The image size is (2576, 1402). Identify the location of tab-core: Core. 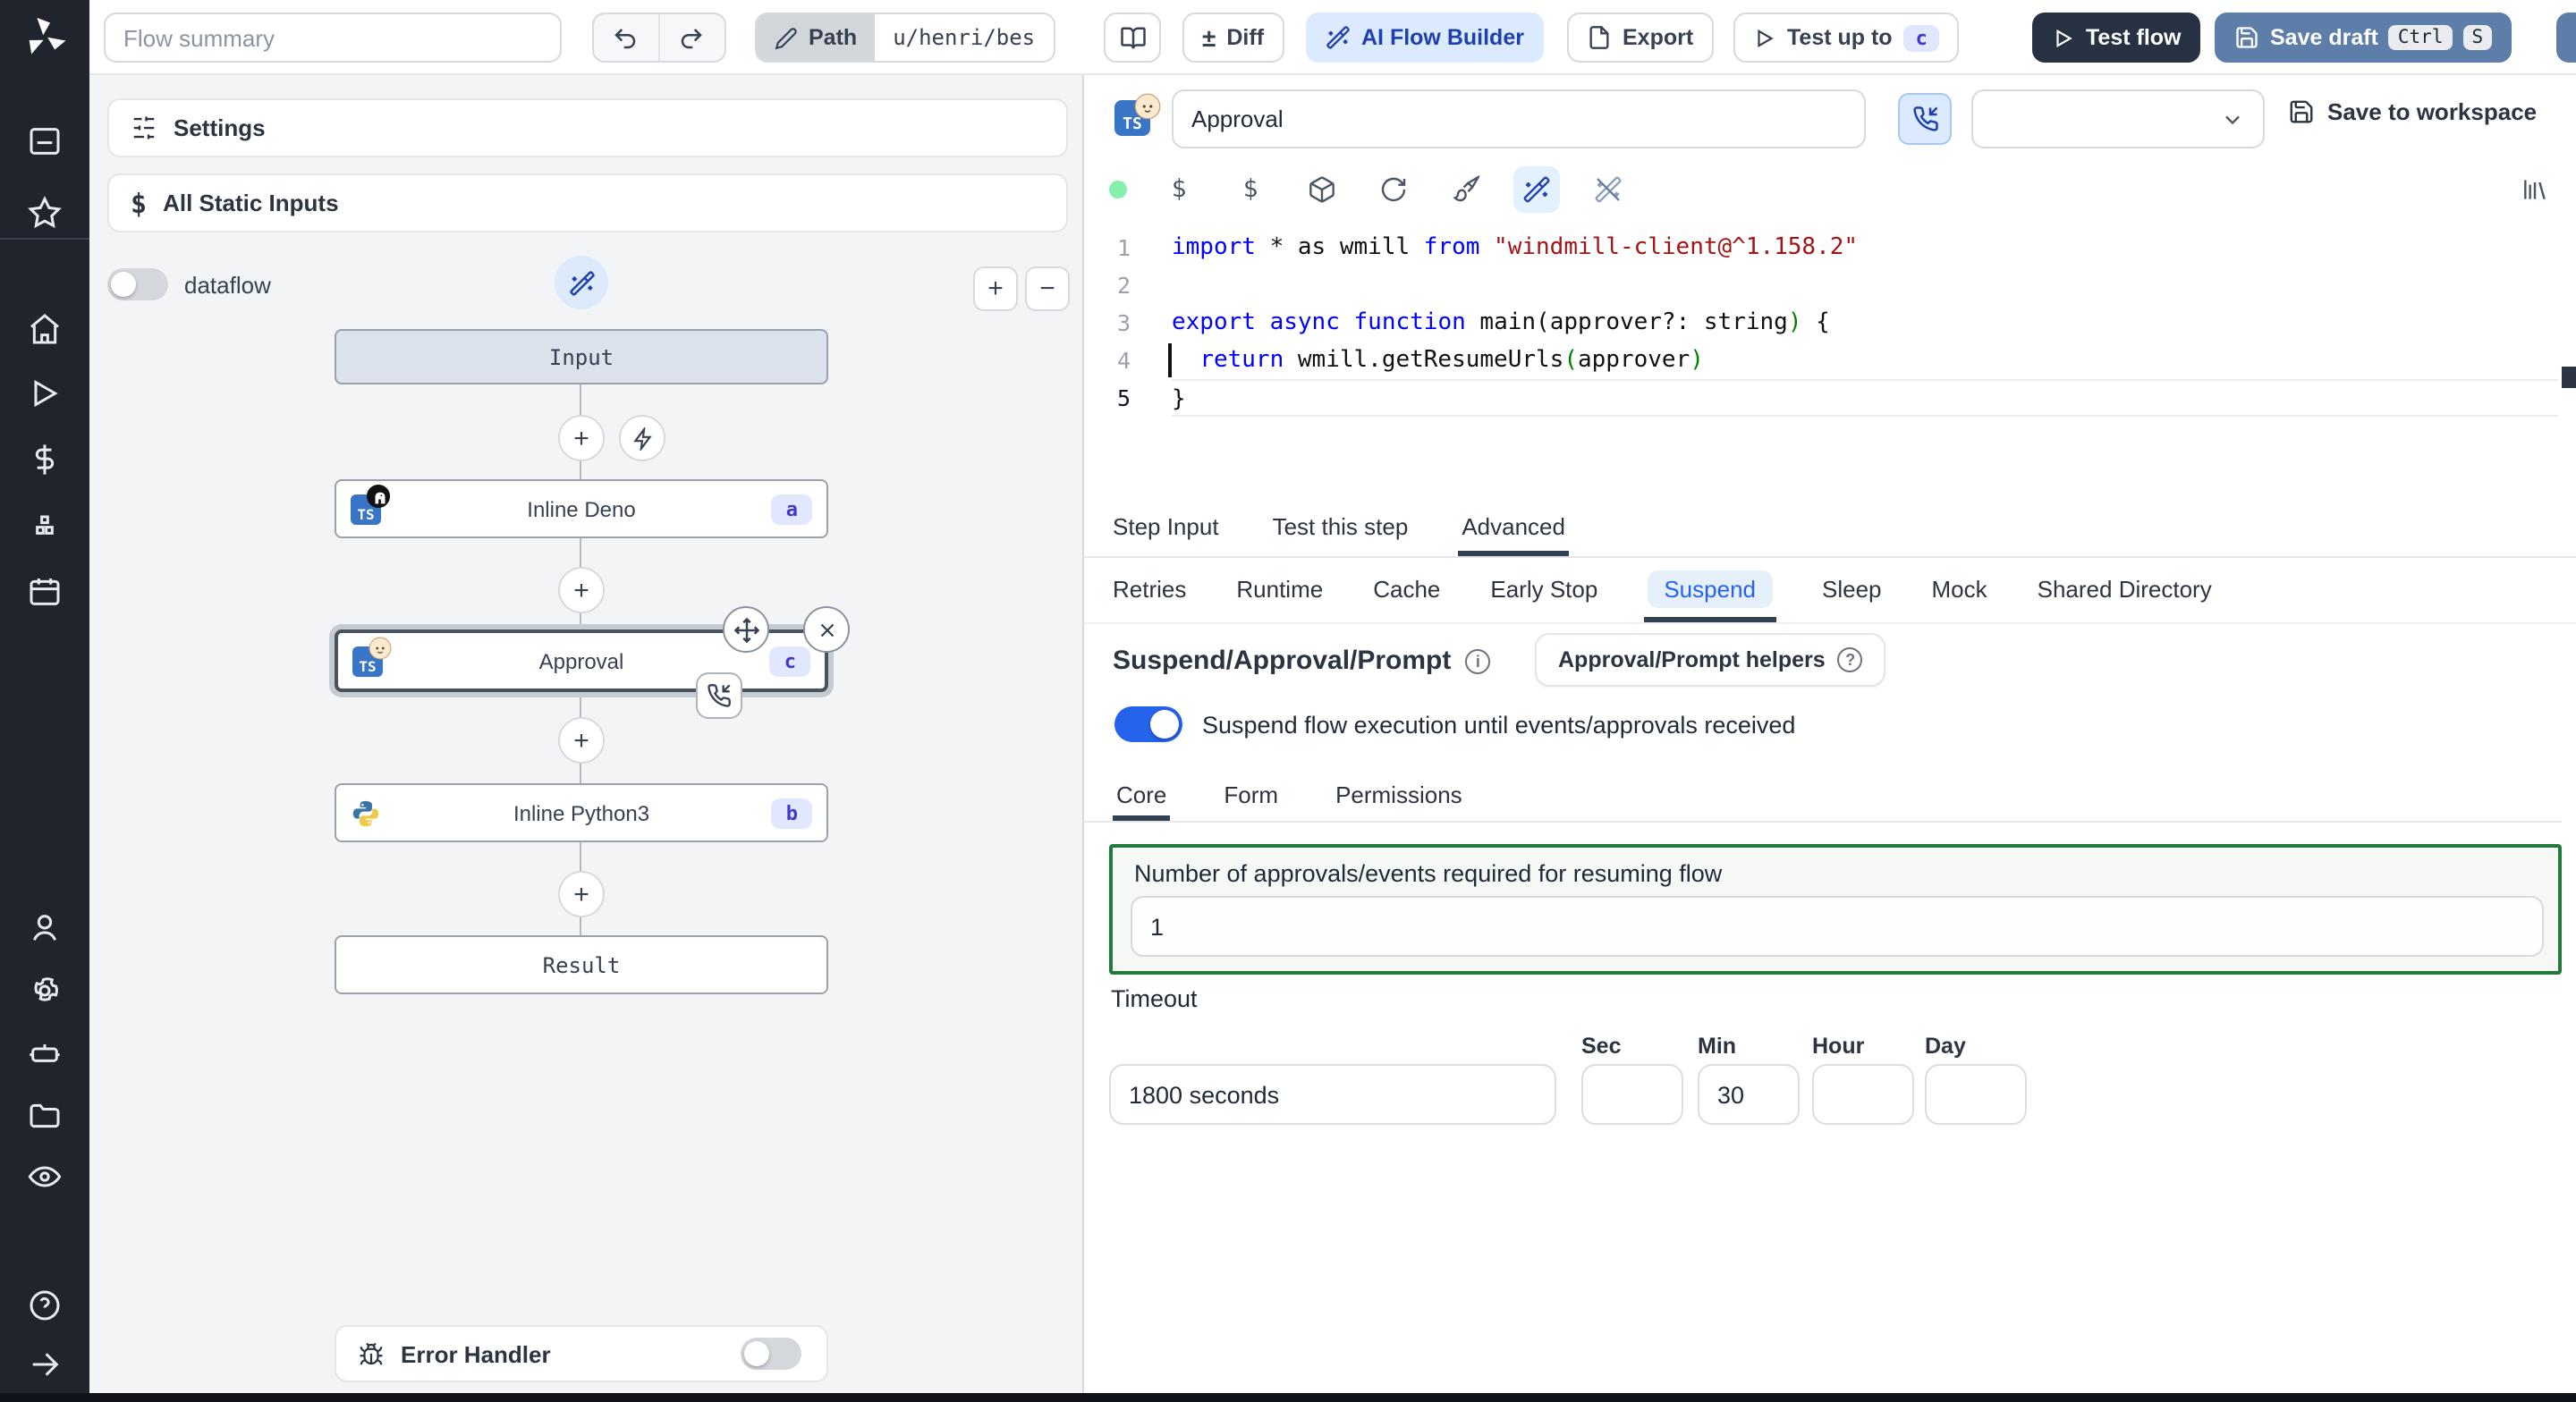
(1142, 797).